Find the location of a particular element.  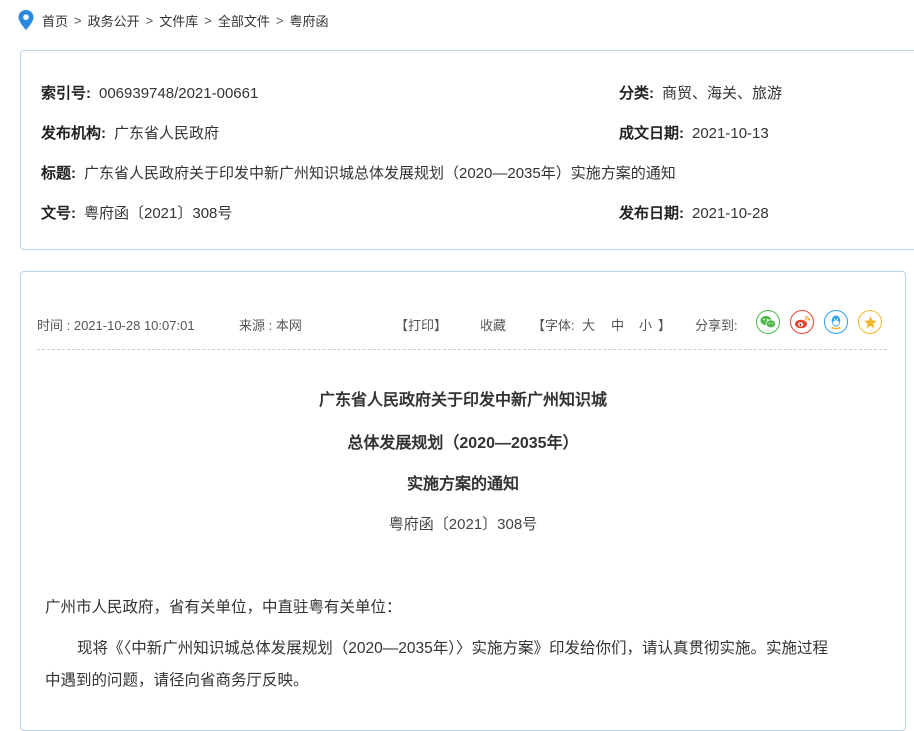

written-date-value: 2021-10-13 is located at coordinates (730, 133).